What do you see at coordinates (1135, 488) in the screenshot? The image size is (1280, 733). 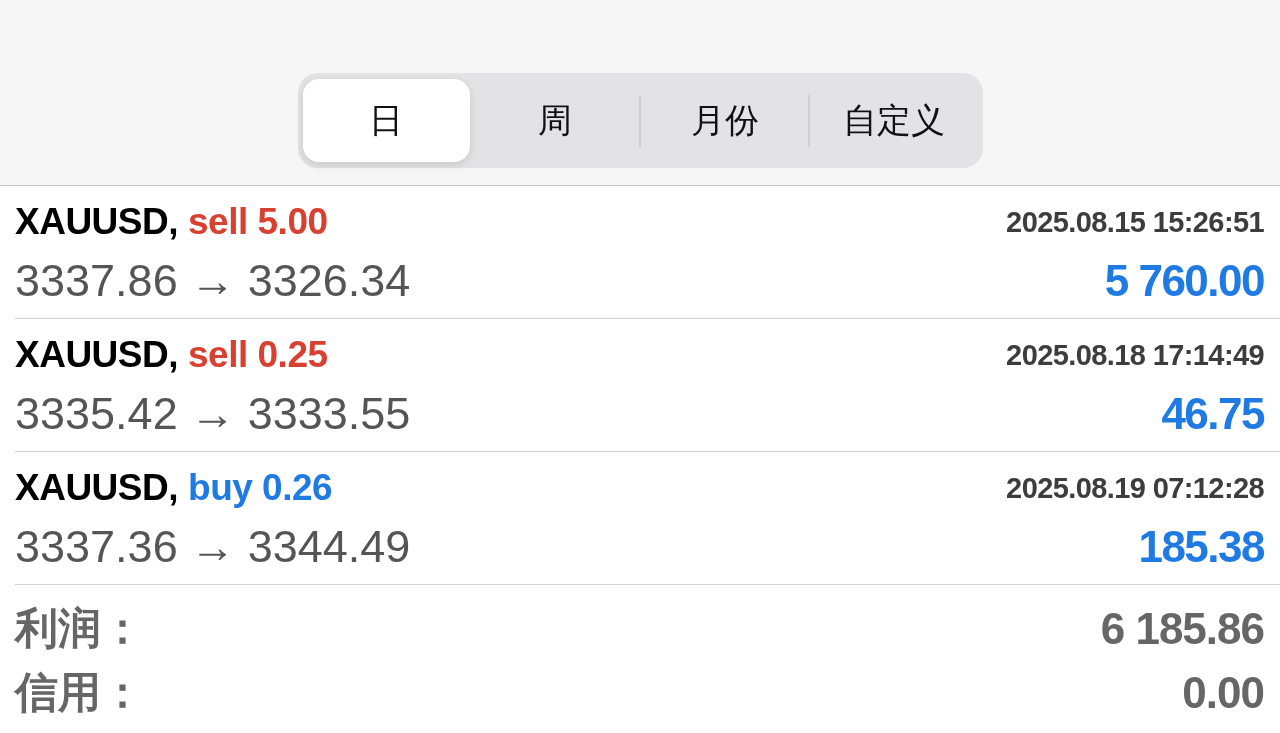 I see `time-text: 2025.08.19 07:12:28` at bounding box center [1135, 488].